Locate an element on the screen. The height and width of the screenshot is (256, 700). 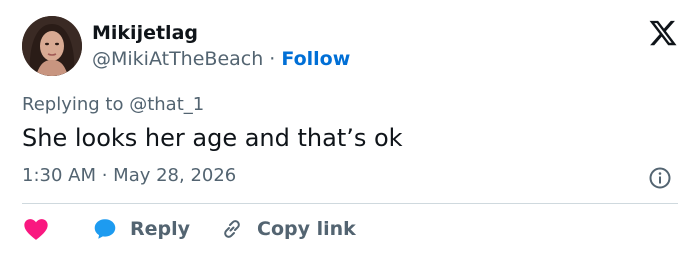
copy-link-label: Copy link is located at coordinates (306, 229).